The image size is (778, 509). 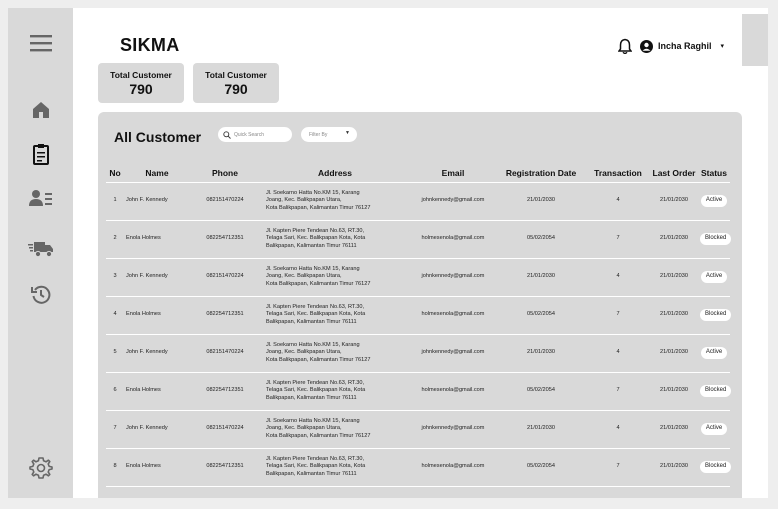 I want to click on user-menu: Incha Raghil ▾, so click(x=682, y=46).